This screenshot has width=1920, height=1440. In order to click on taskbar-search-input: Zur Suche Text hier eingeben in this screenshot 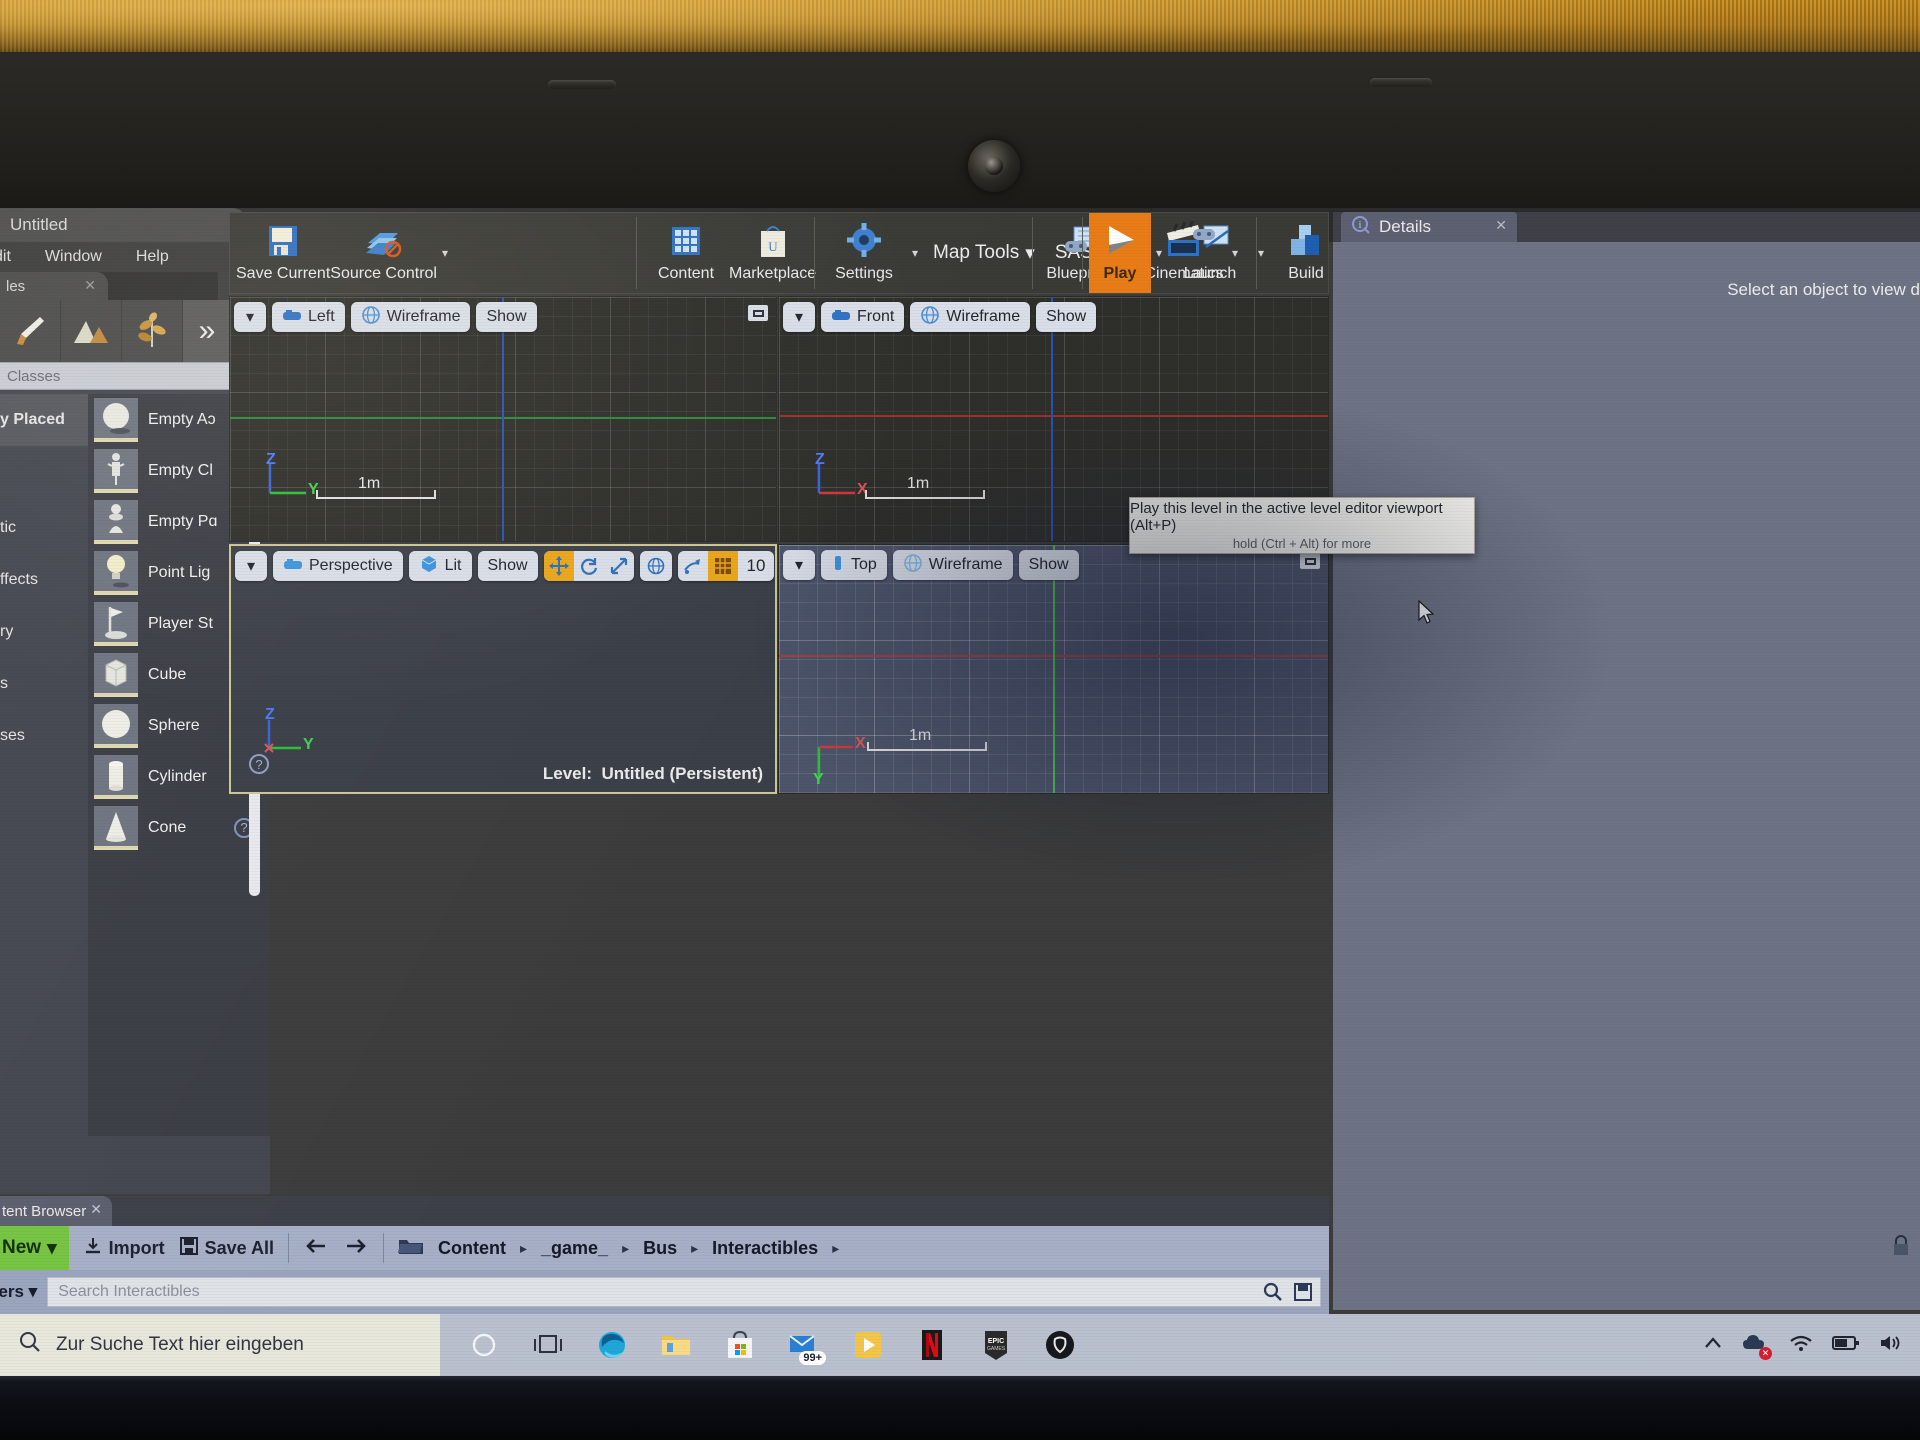, I will do `click(220, 1345)`.